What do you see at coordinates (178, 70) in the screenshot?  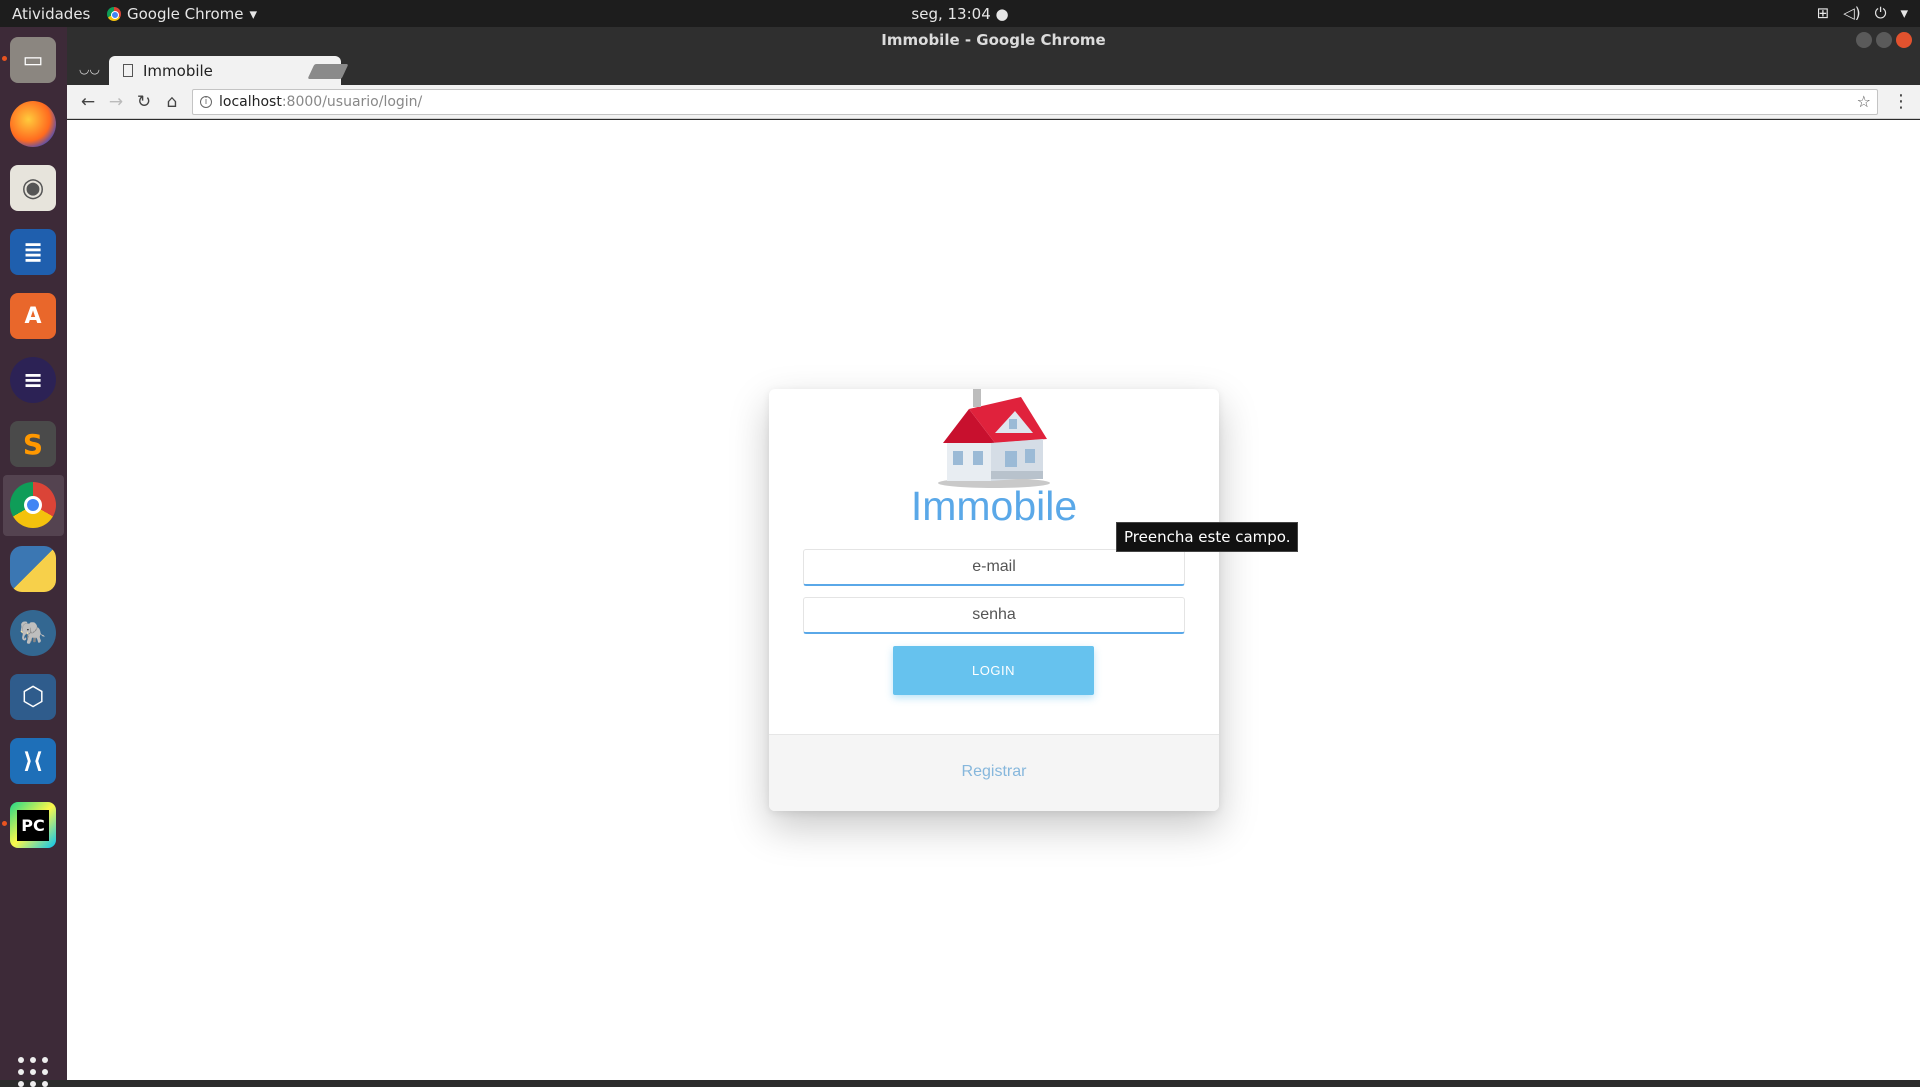 I see `tab-title: Immobile` at bounding box center [178, 70].